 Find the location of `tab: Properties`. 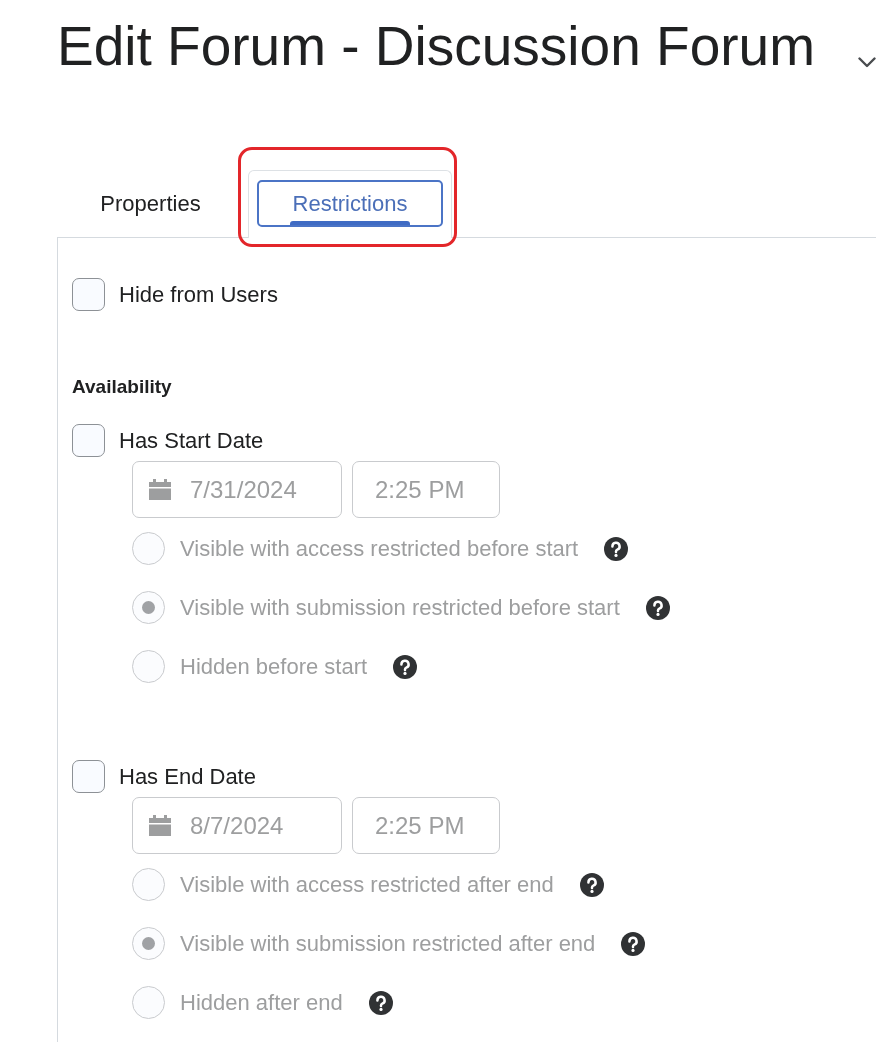

tab: Properties is located at coordinates (150, 203).